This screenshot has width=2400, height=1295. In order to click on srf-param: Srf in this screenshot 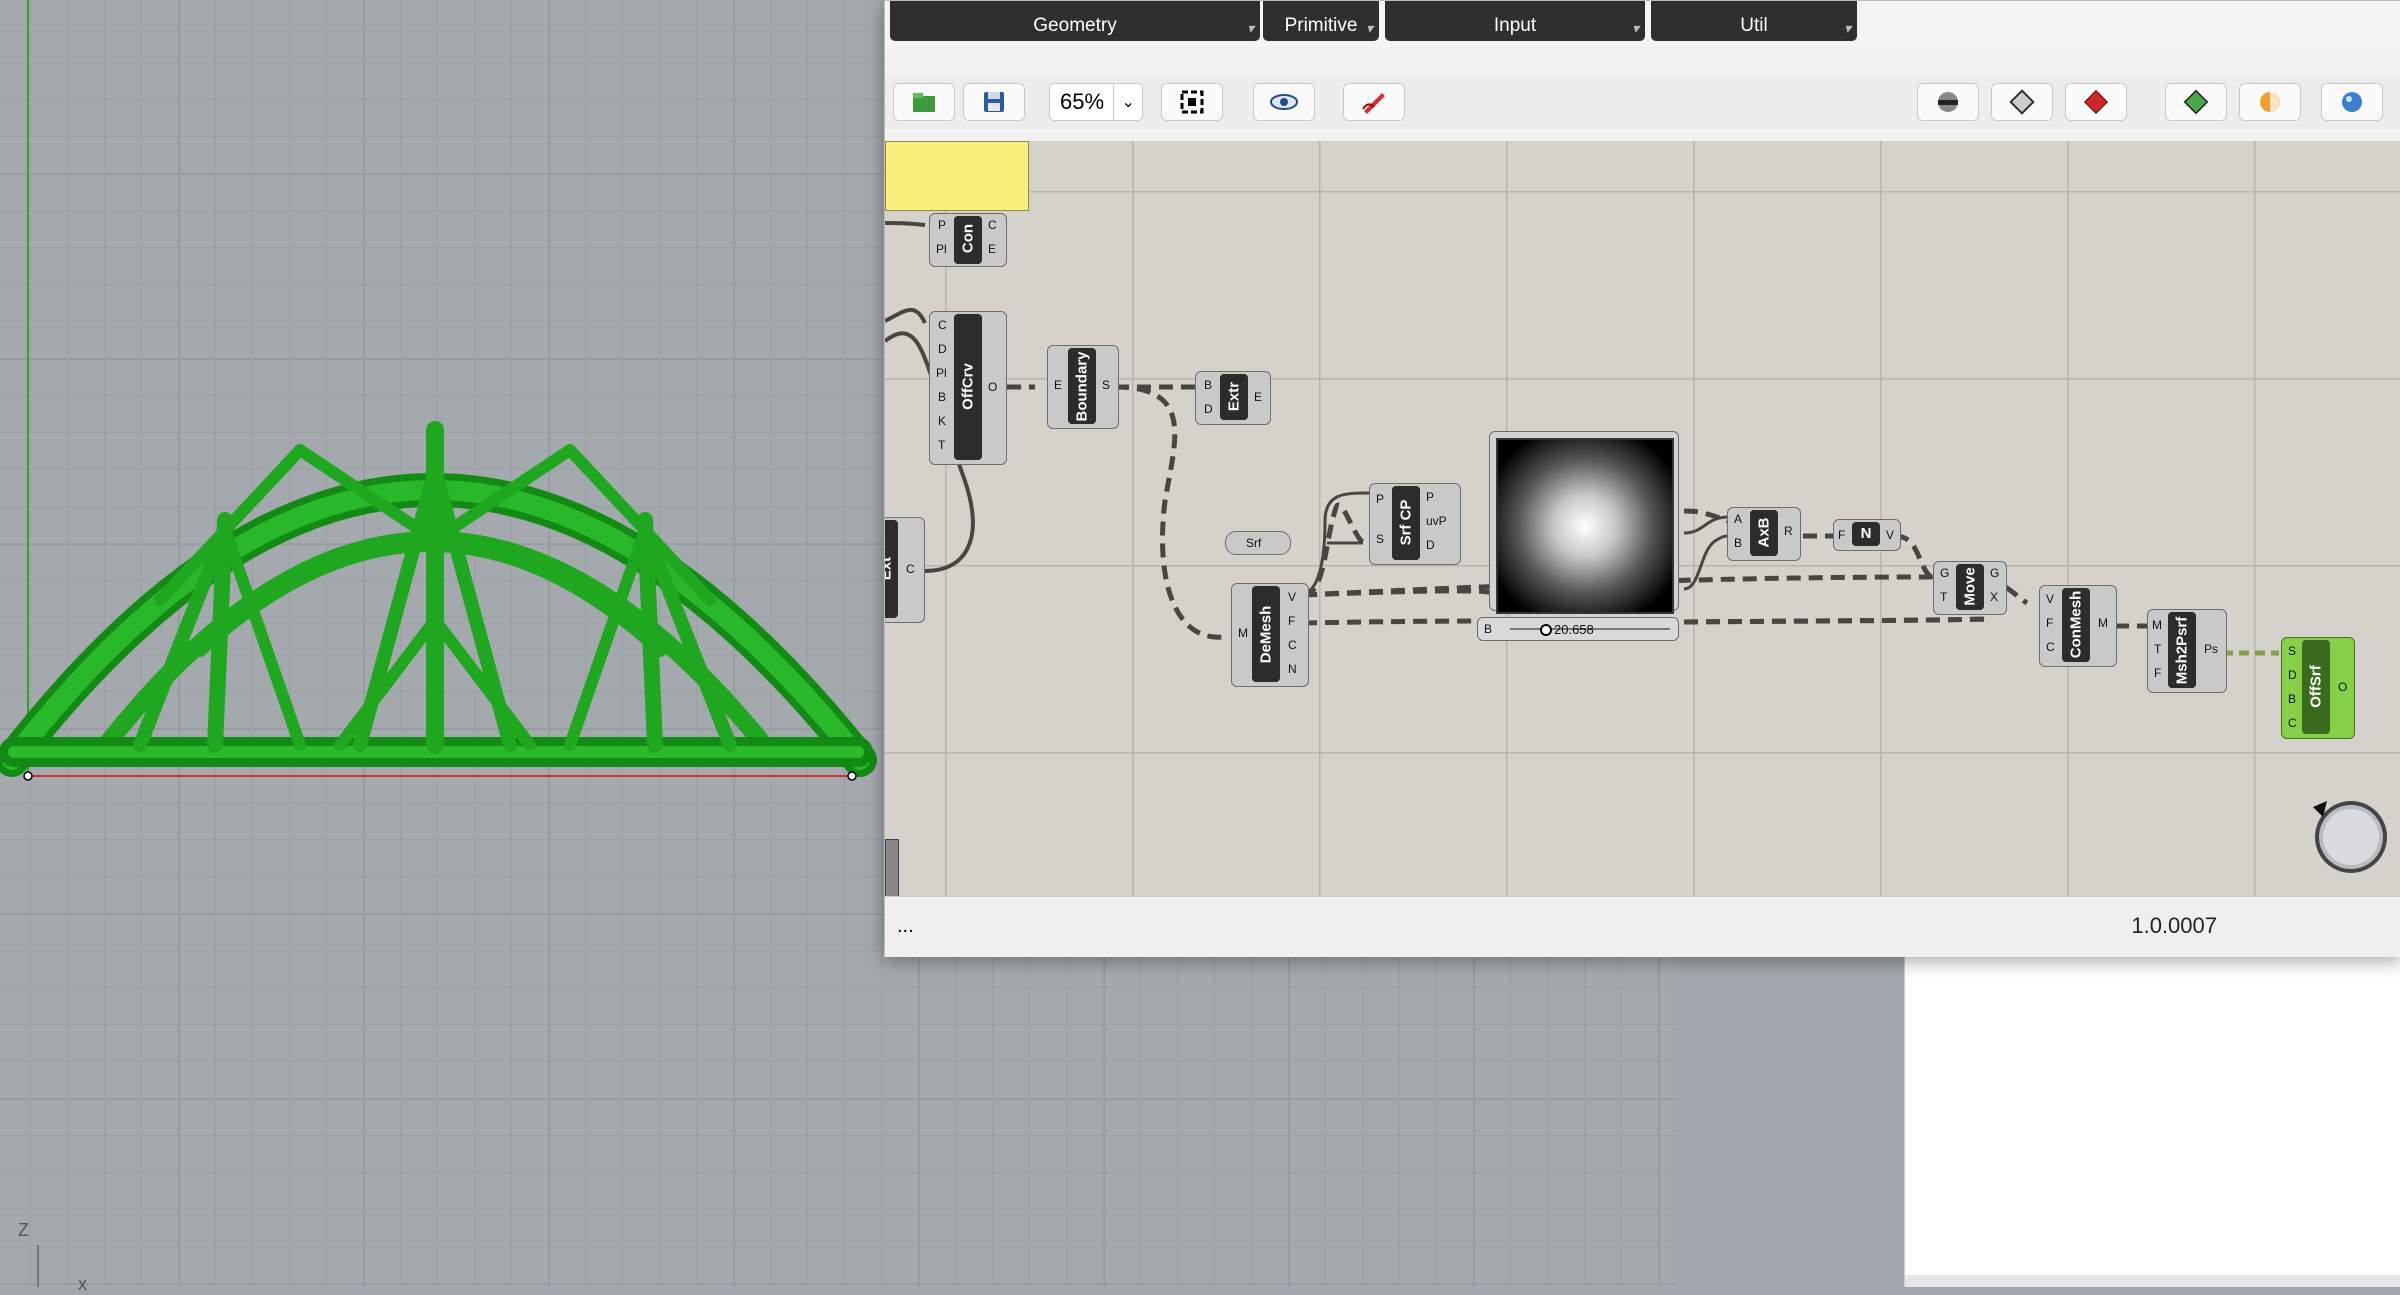, I will do `click(1258, 543)`.